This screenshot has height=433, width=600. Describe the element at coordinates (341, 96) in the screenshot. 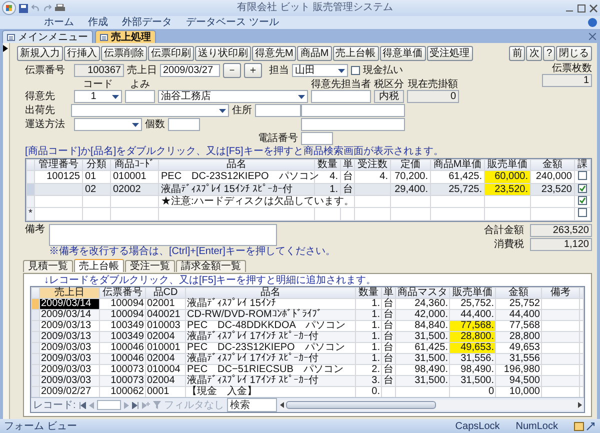

I see `contact-field` at that location.